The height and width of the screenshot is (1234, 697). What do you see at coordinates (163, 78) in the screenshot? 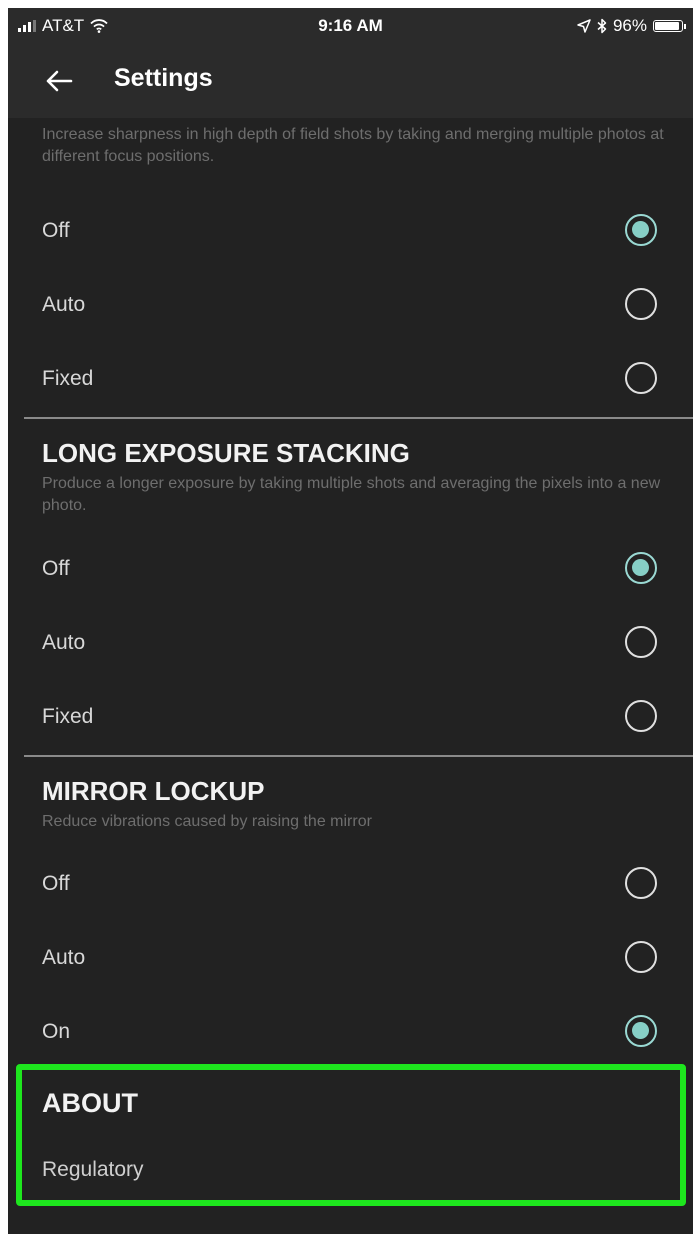
I see `page-title: Settings` at bounding box center [163, 78].